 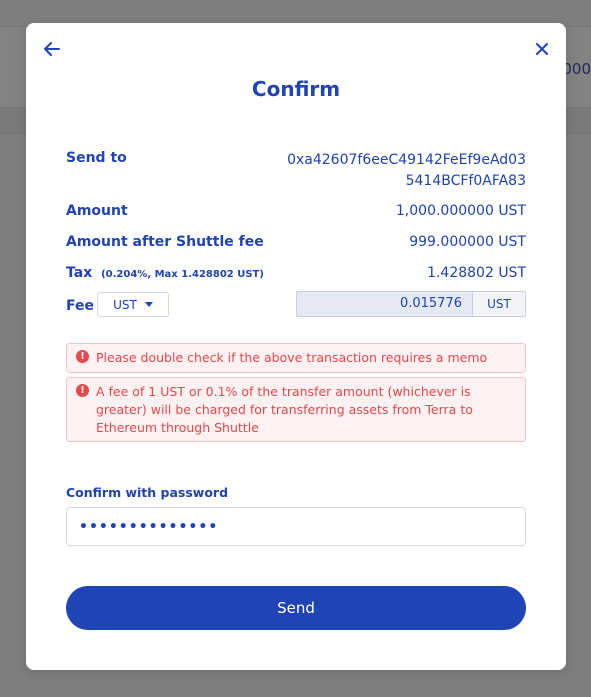 I want to click on fee-input-group: 0.015776 UST, so click(x=411, y=304).